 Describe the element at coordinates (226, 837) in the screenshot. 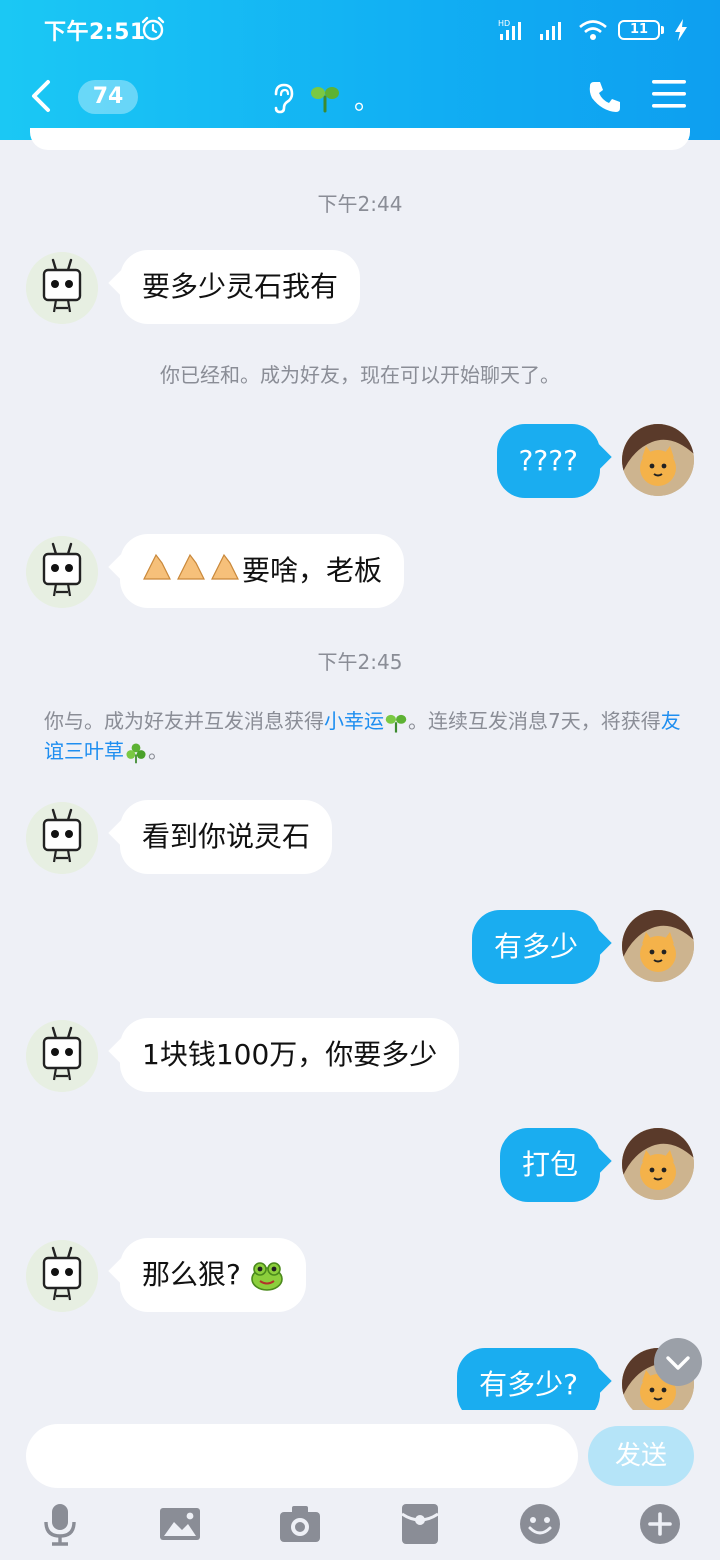

I see `incoming-message: 看到你说灵石` at that location.